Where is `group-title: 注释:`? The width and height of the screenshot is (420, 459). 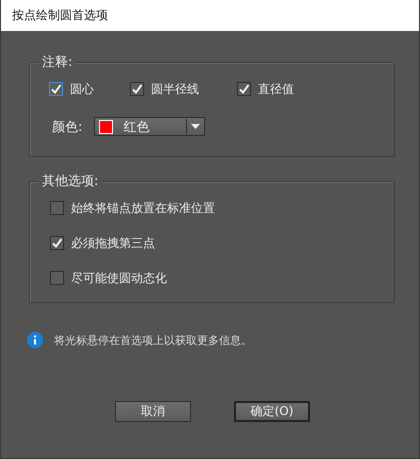
group-title: 注释: is located at coordinates (57, 62).